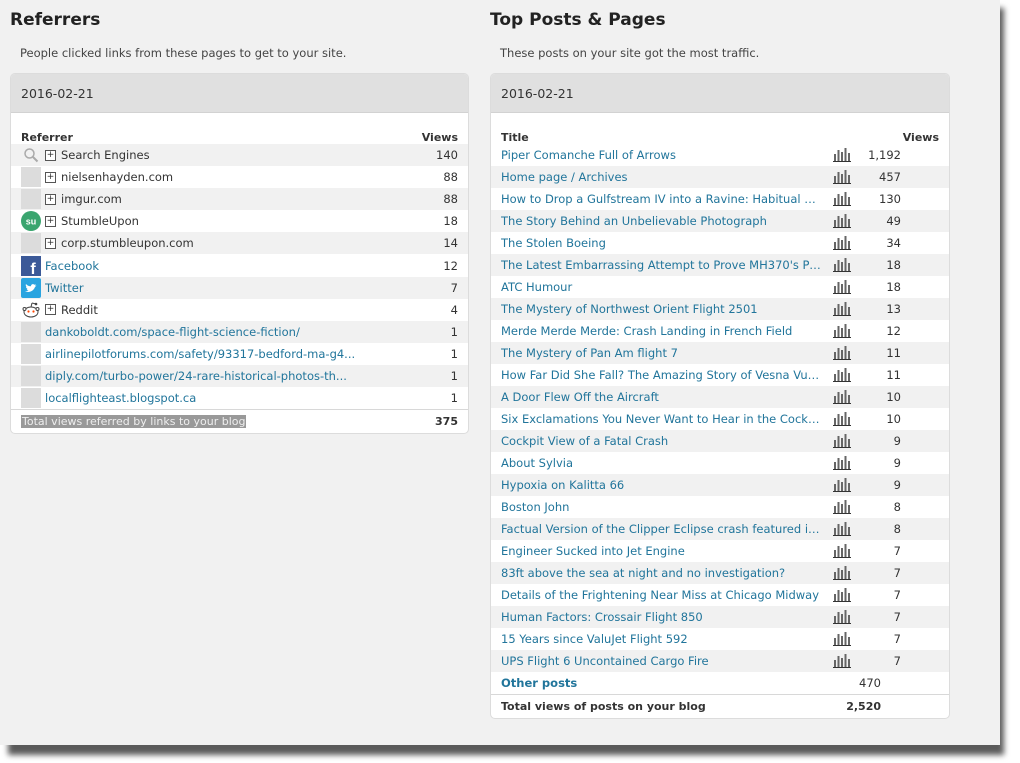  Describe the element at coordinates (31, 287) in the screenshot. I see `twitter-icon` at that location.